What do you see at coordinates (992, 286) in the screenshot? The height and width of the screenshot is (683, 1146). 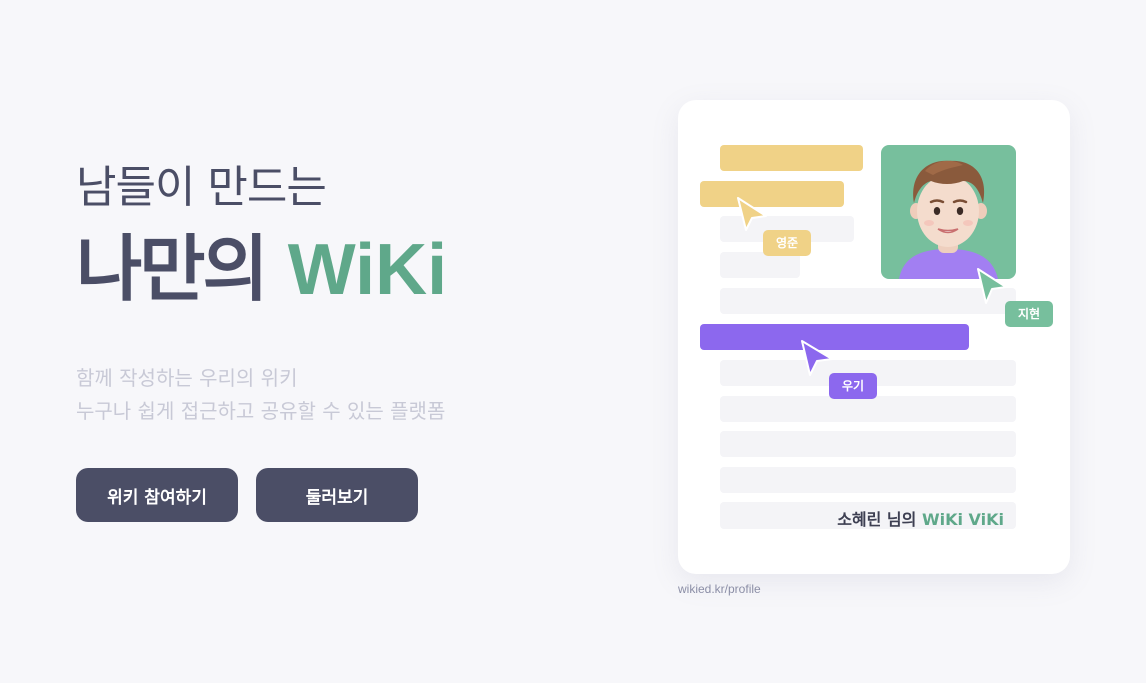 I see `green-cursor-icon` at bounding box center [992, 286].